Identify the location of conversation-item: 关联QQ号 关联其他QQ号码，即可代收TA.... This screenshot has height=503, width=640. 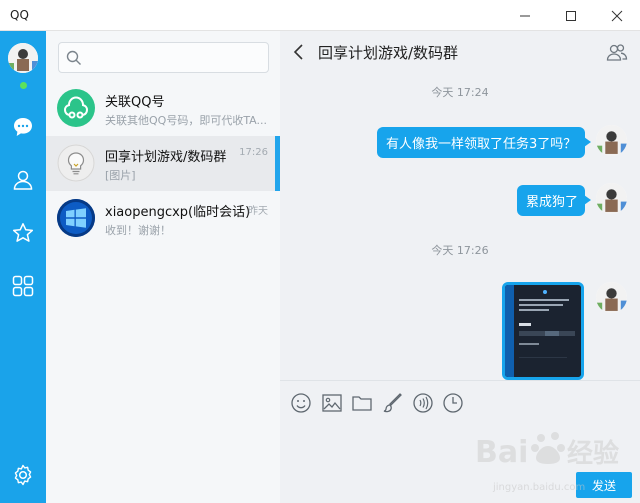
(163, 108).